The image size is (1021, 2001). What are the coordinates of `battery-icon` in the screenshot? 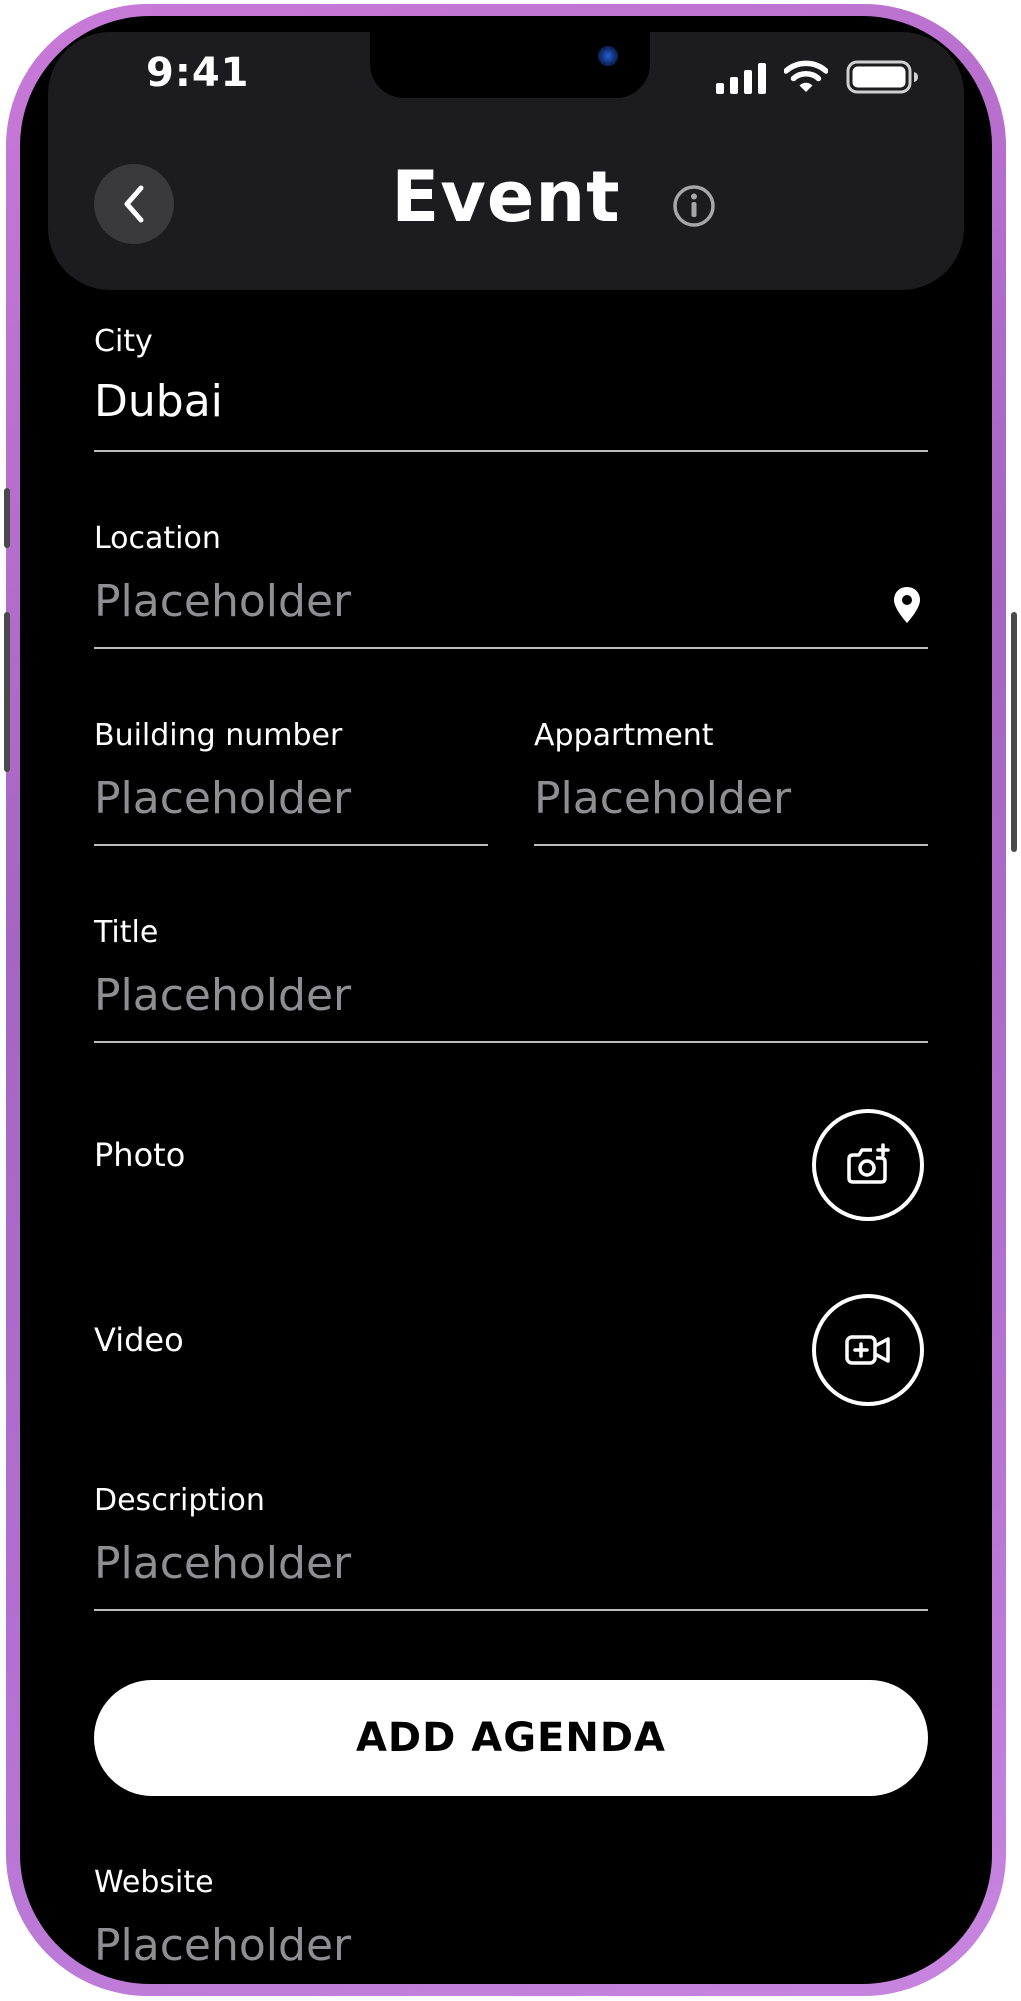 It's located at (882, 77).